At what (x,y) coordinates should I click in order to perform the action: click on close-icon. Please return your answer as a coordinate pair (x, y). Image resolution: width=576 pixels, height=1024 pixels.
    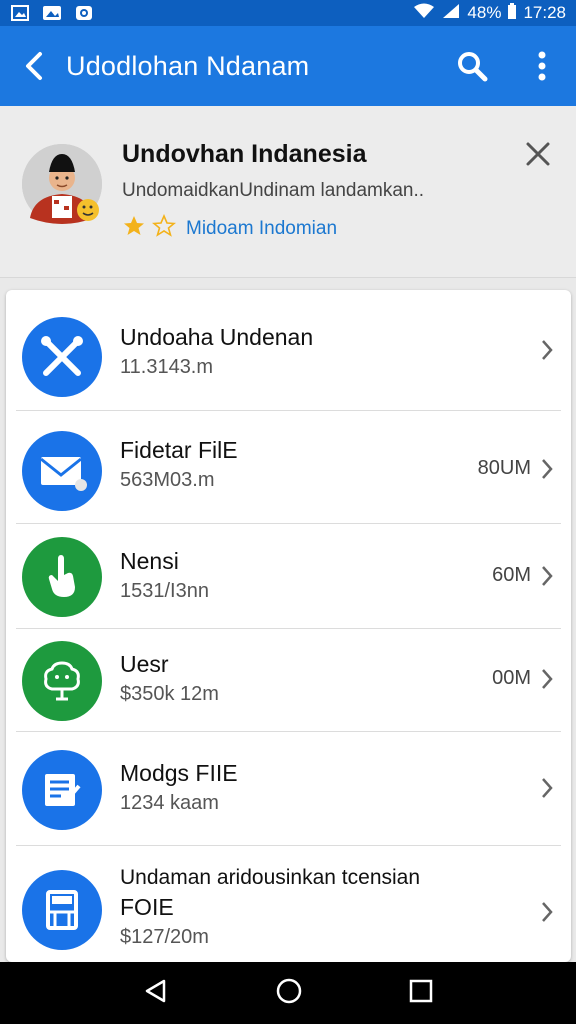
    Looking at the image, I should click on (538, 154).